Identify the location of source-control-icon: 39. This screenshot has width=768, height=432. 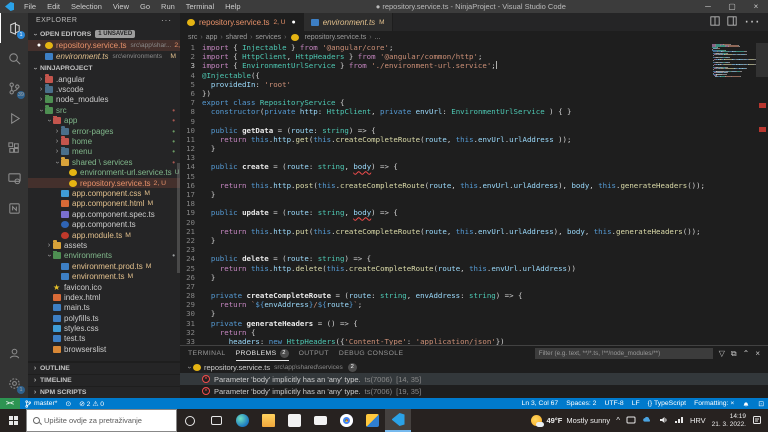
(14, 88).